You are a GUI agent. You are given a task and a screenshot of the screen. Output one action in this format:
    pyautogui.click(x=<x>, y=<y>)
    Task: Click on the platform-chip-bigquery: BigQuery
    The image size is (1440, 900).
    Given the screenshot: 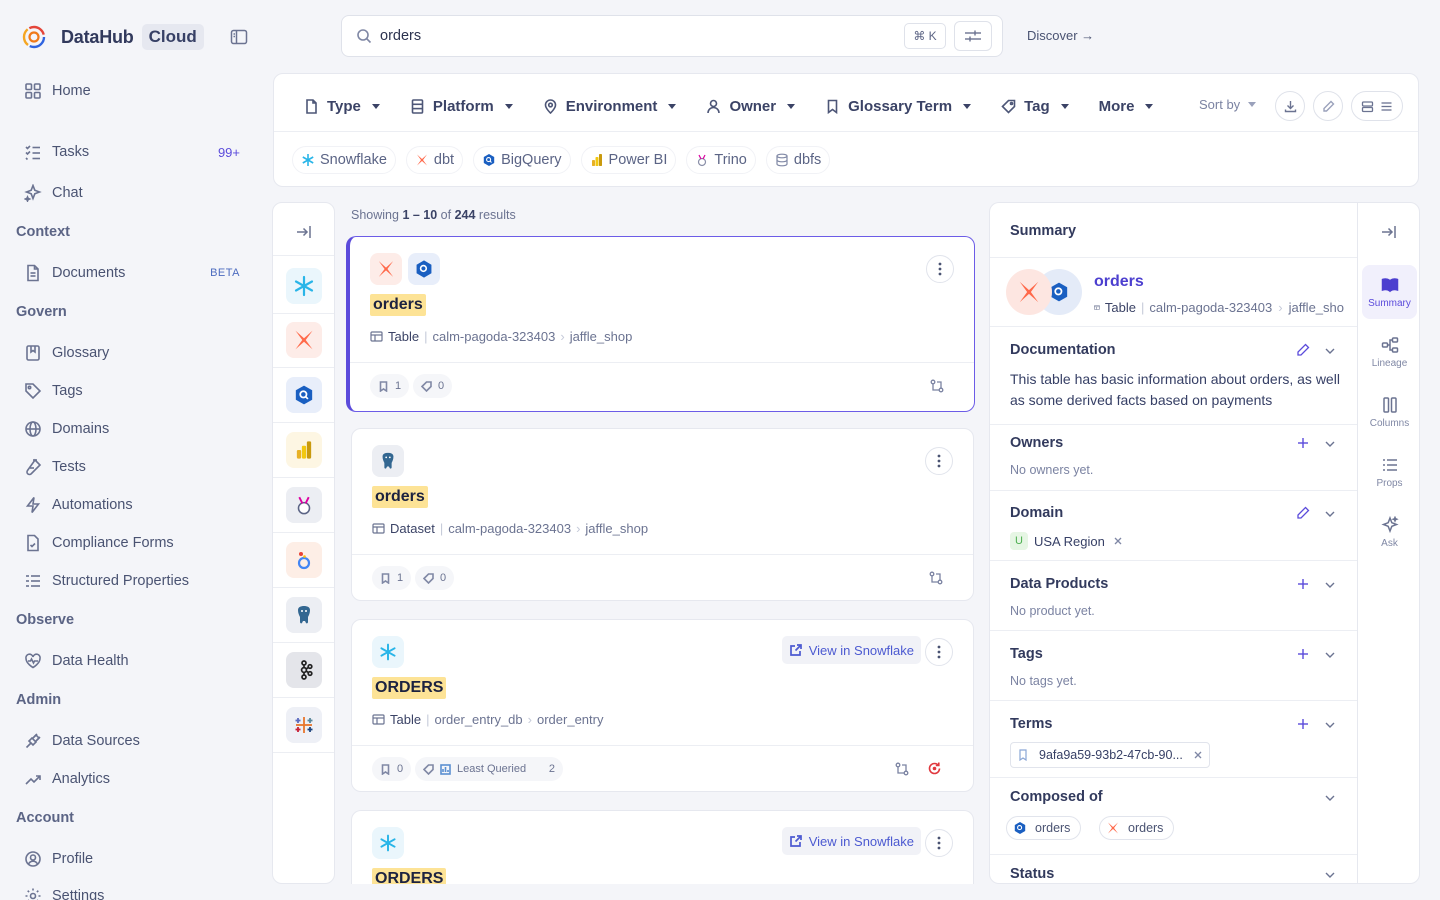 What is the action you would take?
    pyautogui.click(x=522, y=160)
    